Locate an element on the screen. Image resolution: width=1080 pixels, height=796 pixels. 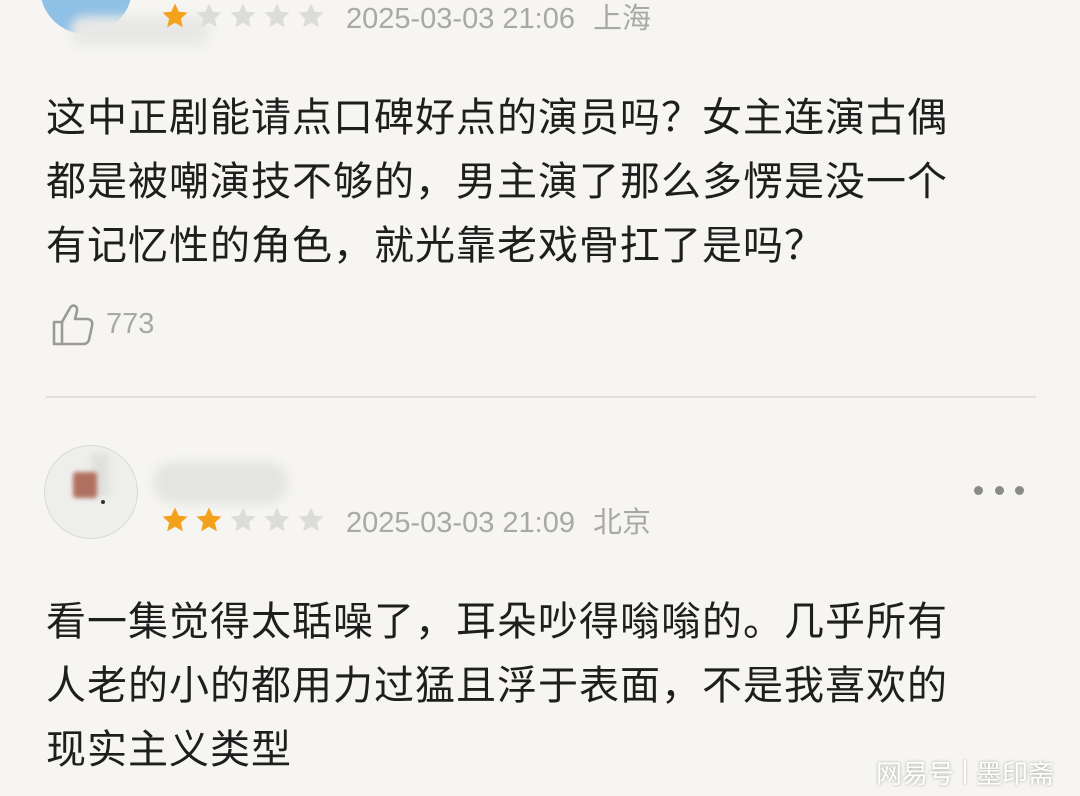
review-text-line: 看一集觉得太聒噪了，耳朵吵得嗡嗡的。几乎所有 is located at coordinates (497, 622).